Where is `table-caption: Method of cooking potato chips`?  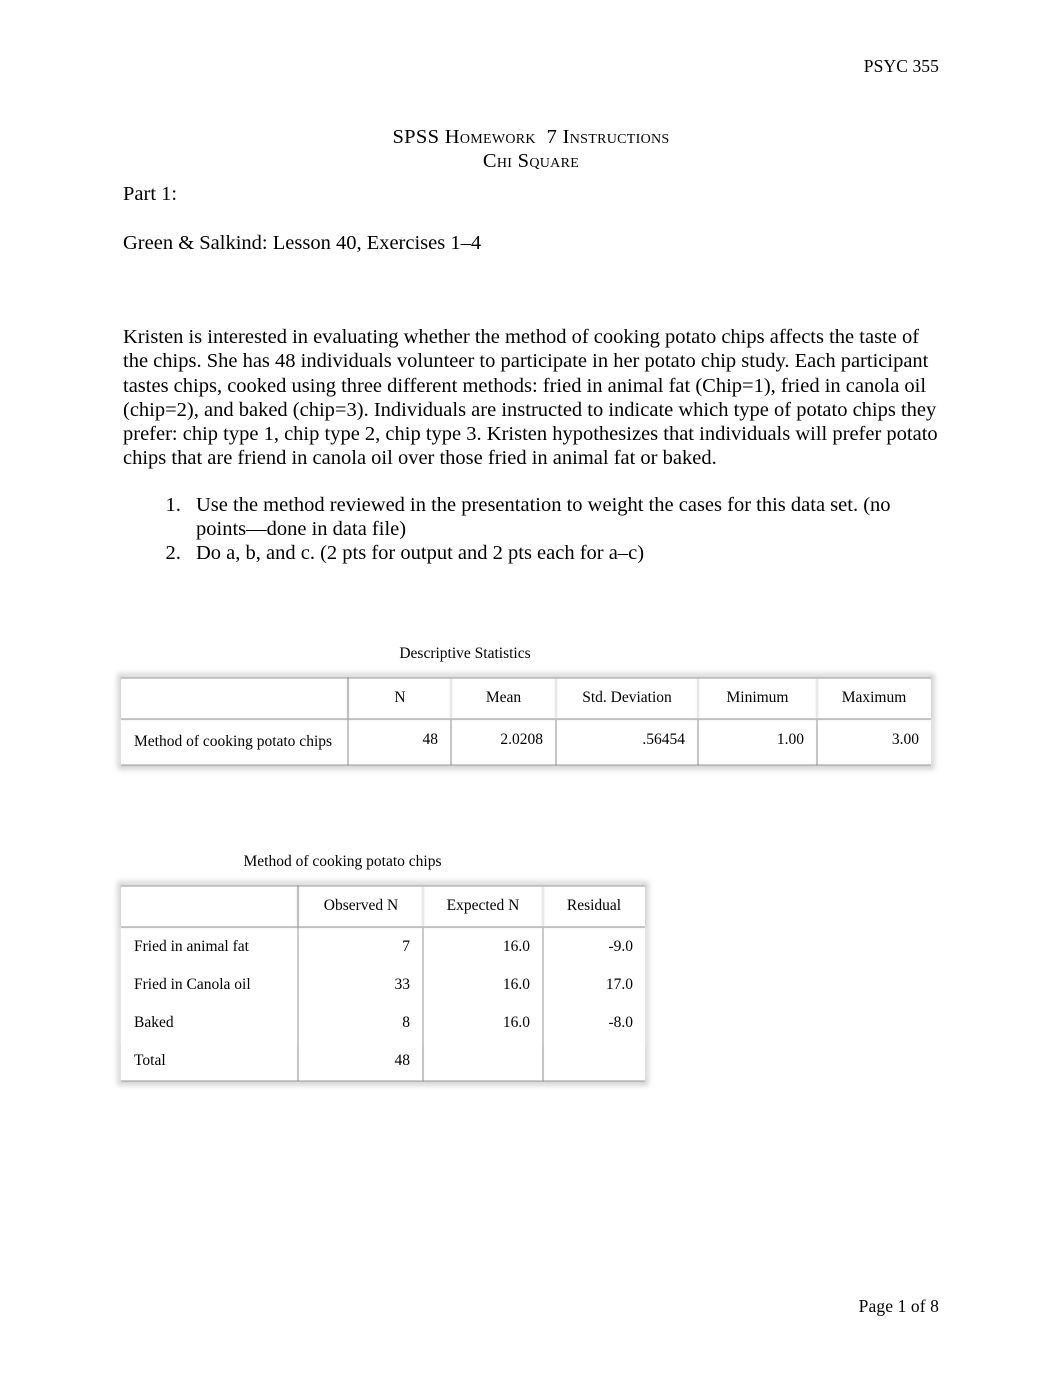
table-caption: Method of cooking potato chips is located at coordinates (342, 861).